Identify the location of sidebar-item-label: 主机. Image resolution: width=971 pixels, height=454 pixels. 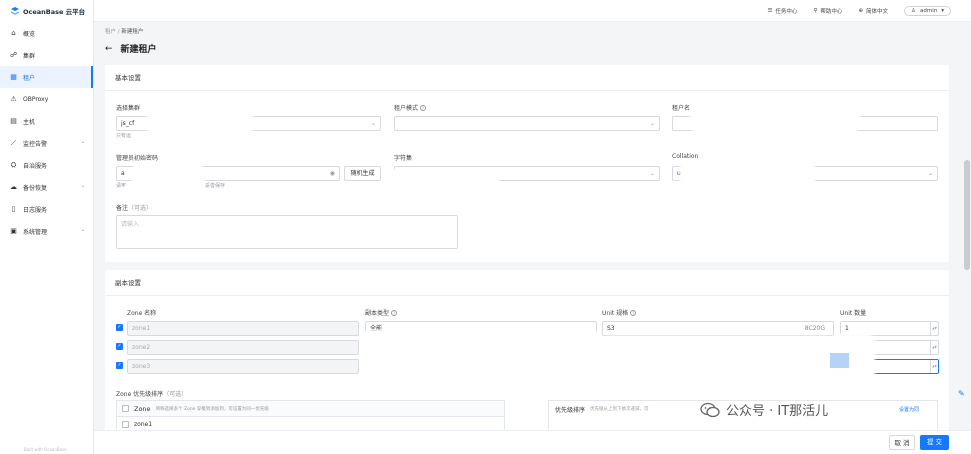
(29, 122).